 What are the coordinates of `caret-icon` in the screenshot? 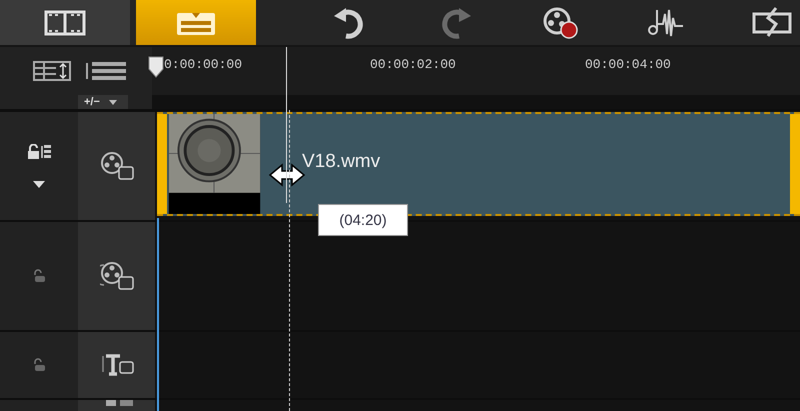 It's located at (113, 102).